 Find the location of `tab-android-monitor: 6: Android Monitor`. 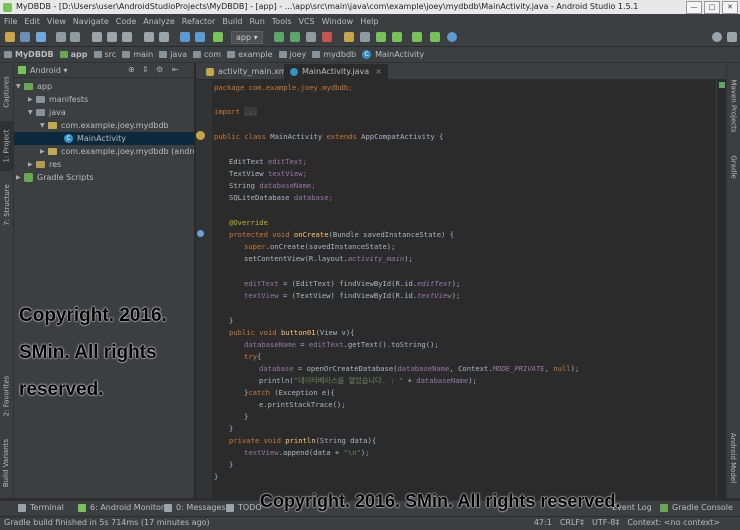

tab-android-monitor: 6: Android Monitor is located at coordinates (121, 507).